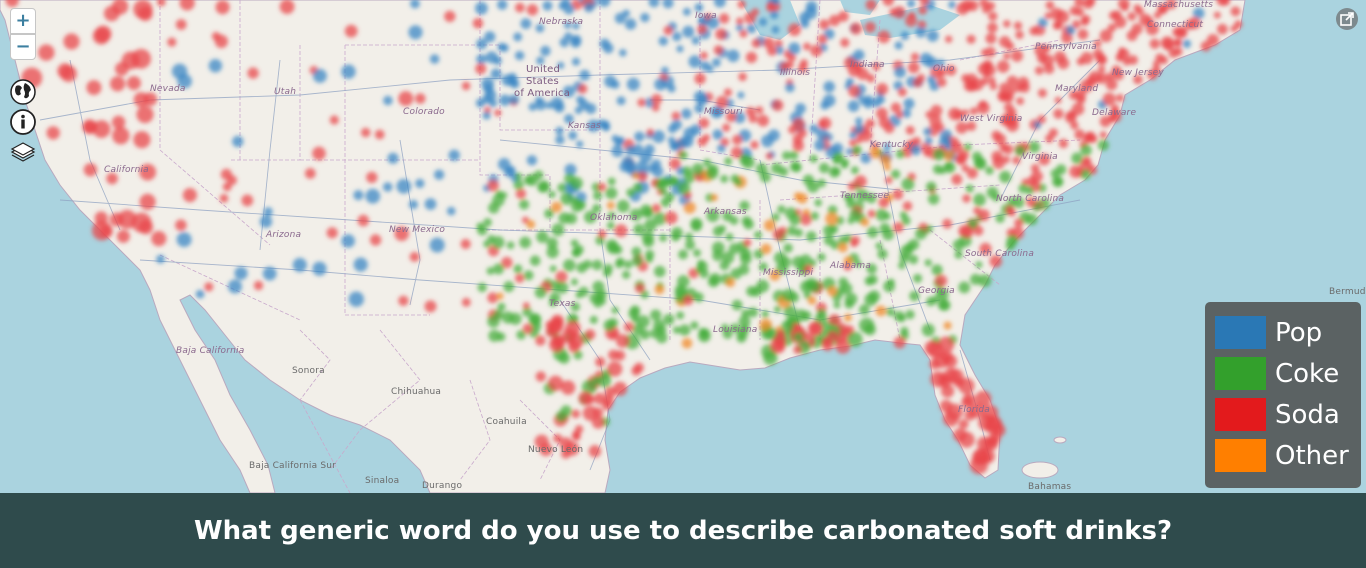  I want to click on legend-item-other: Other, so click(1283, 455).